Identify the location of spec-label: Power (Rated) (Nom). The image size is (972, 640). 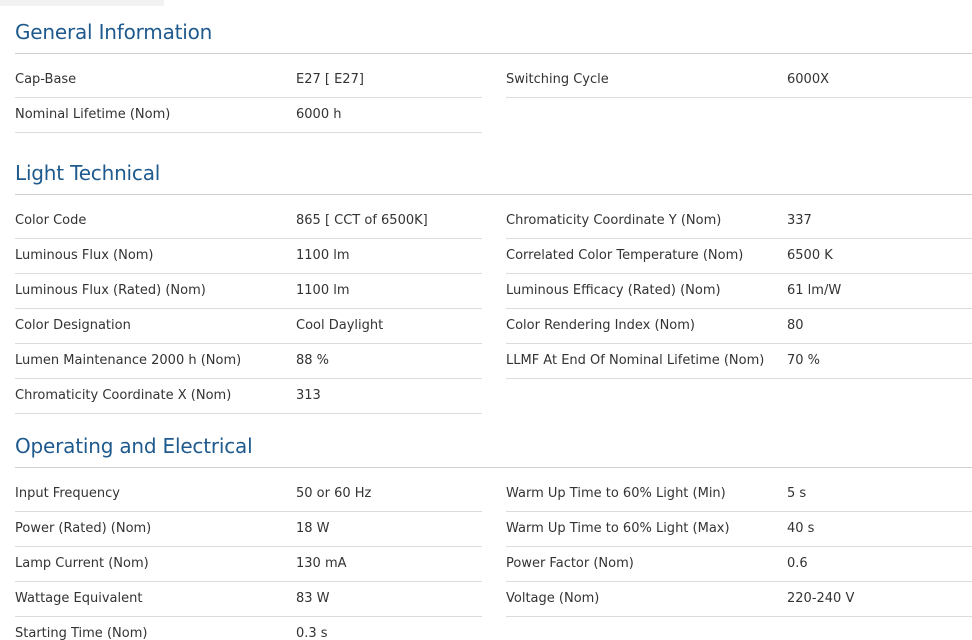
(83, 528).